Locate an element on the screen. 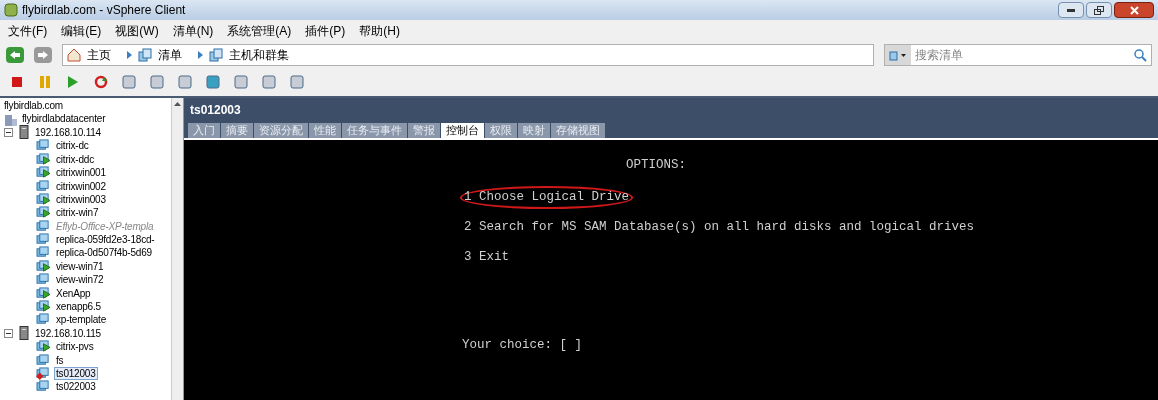  minimize-icon is located at coordinates (1071, 10).